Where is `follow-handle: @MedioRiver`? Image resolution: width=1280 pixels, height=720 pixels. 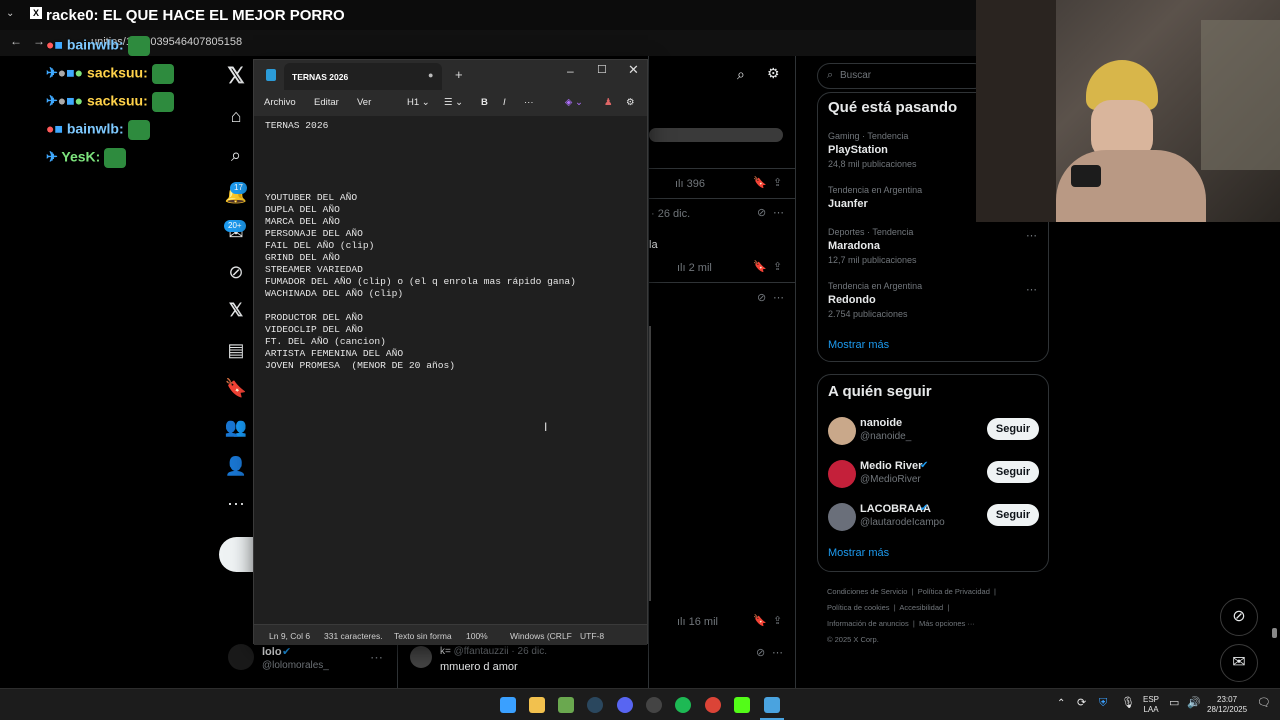
follow-handle: @MedioRiver is located at coordinates (890, 479).